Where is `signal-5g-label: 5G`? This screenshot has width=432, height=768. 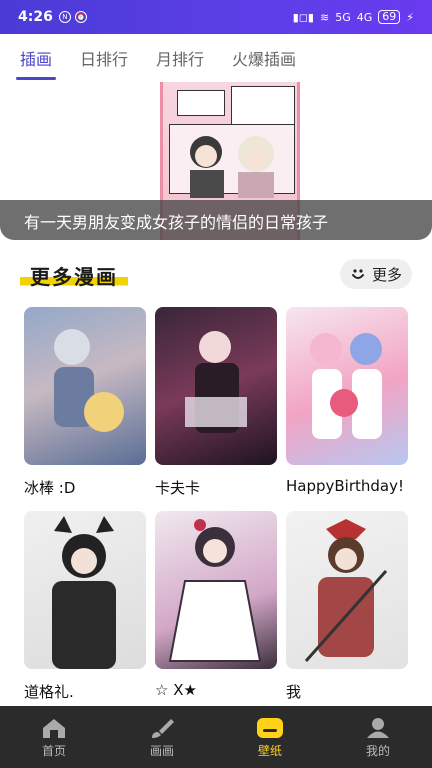
signal-5g-label: 5G is located at coordinates (343, 17).